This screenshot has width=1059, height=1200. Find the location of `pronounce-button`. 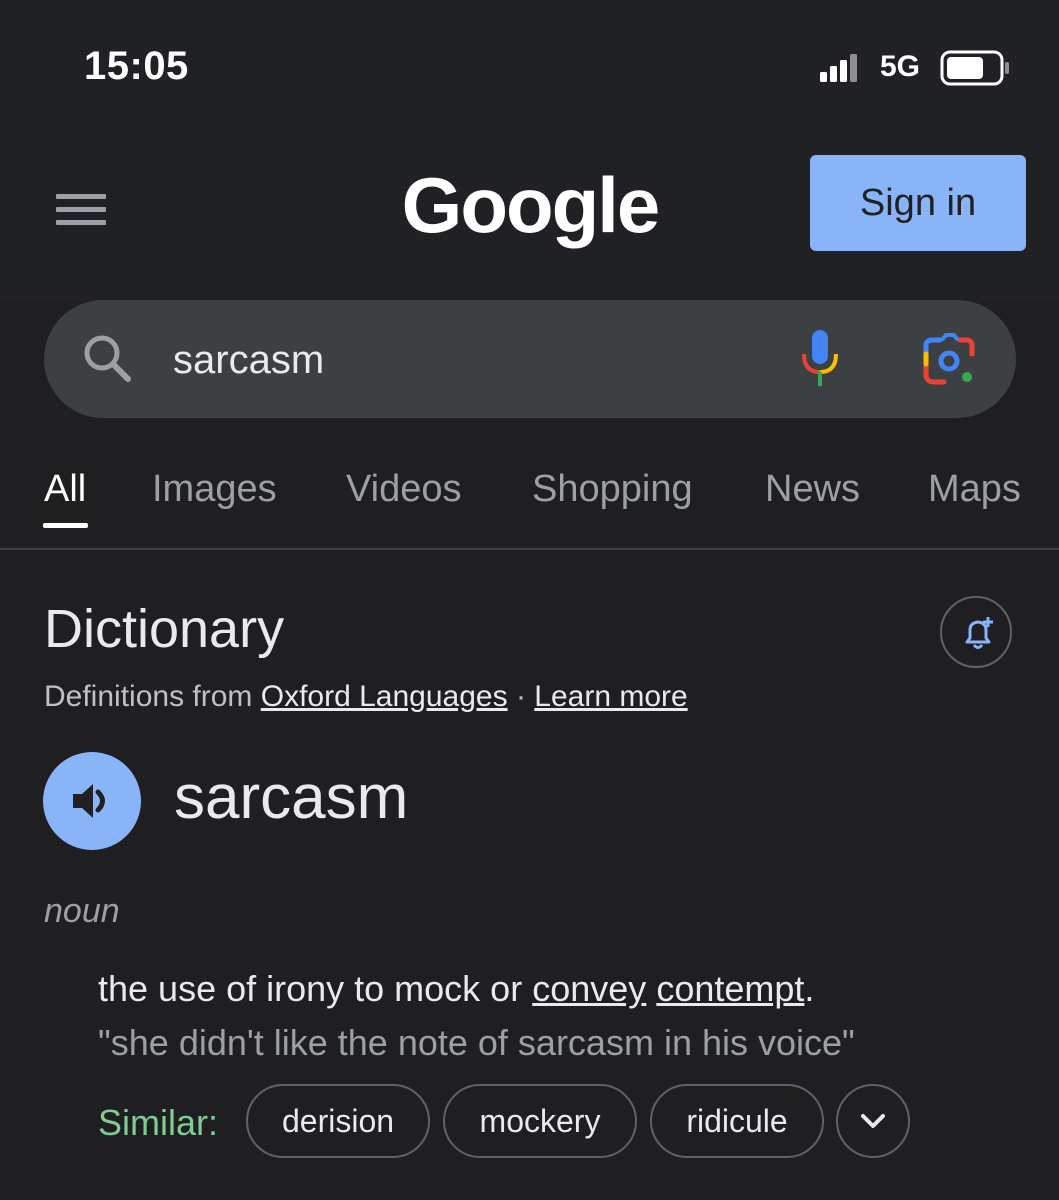

pronounce-button is located at coordinates (92, 801).